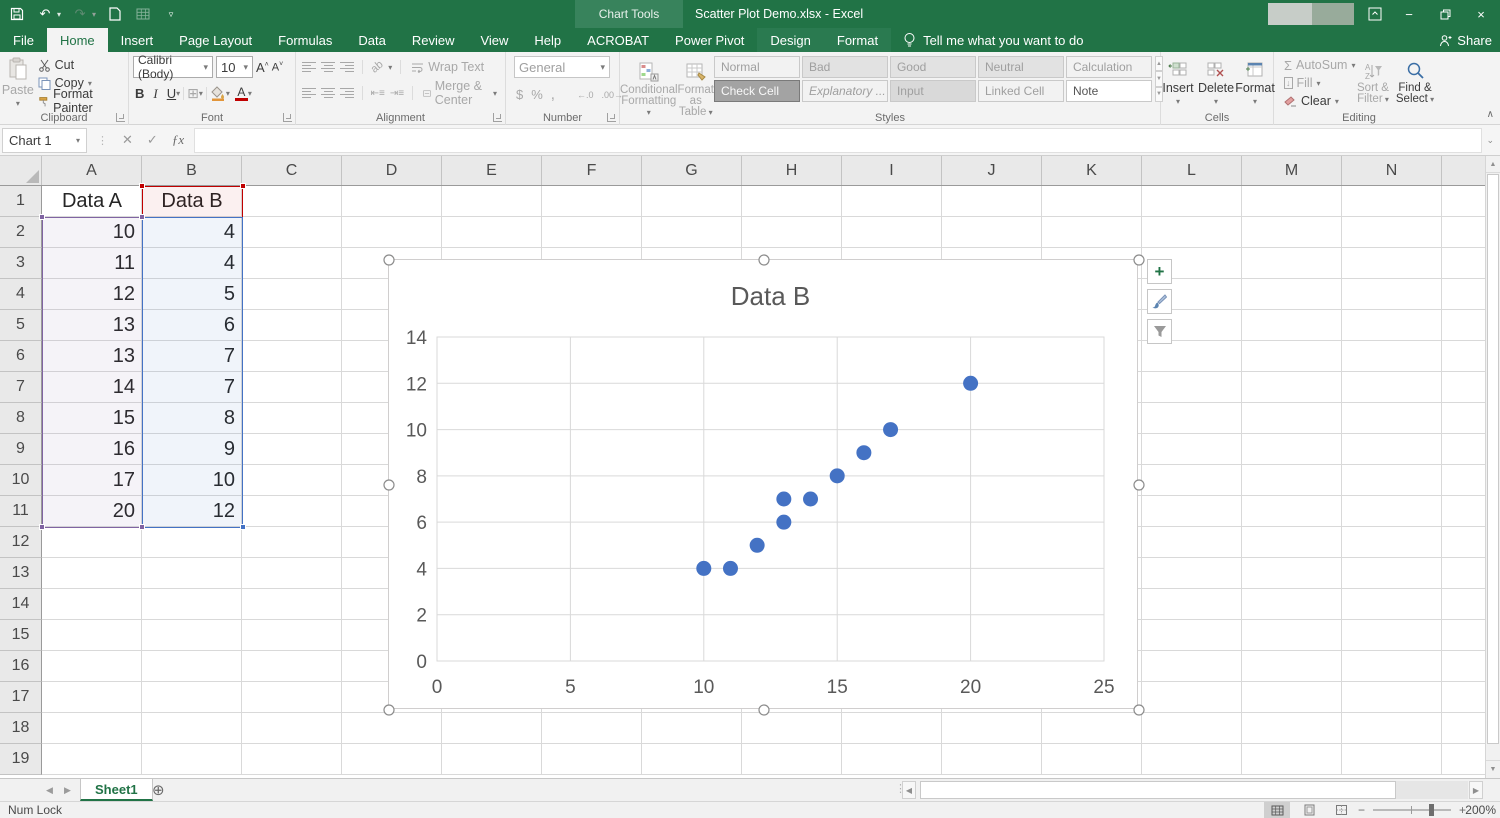 The height and width of the screenshot is (818, 1500). Describe the element at coordinates (371, 40) in the screenshot. I see `tab-data: Data` at that location.